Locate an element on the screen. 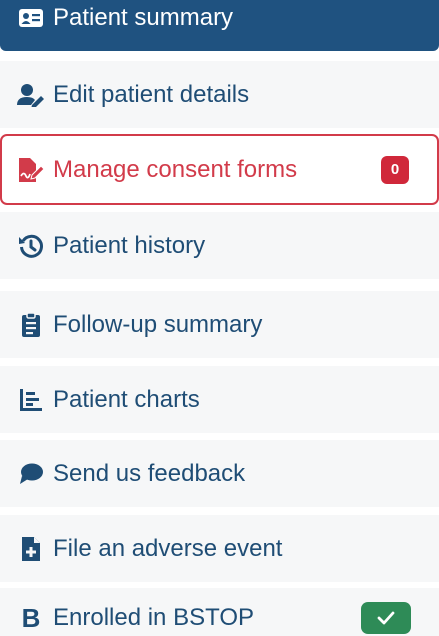 Image resolution: width=439 pixels, height=636 pixels. nav-item-label: Patient summary is located at coordinates (143, 17).